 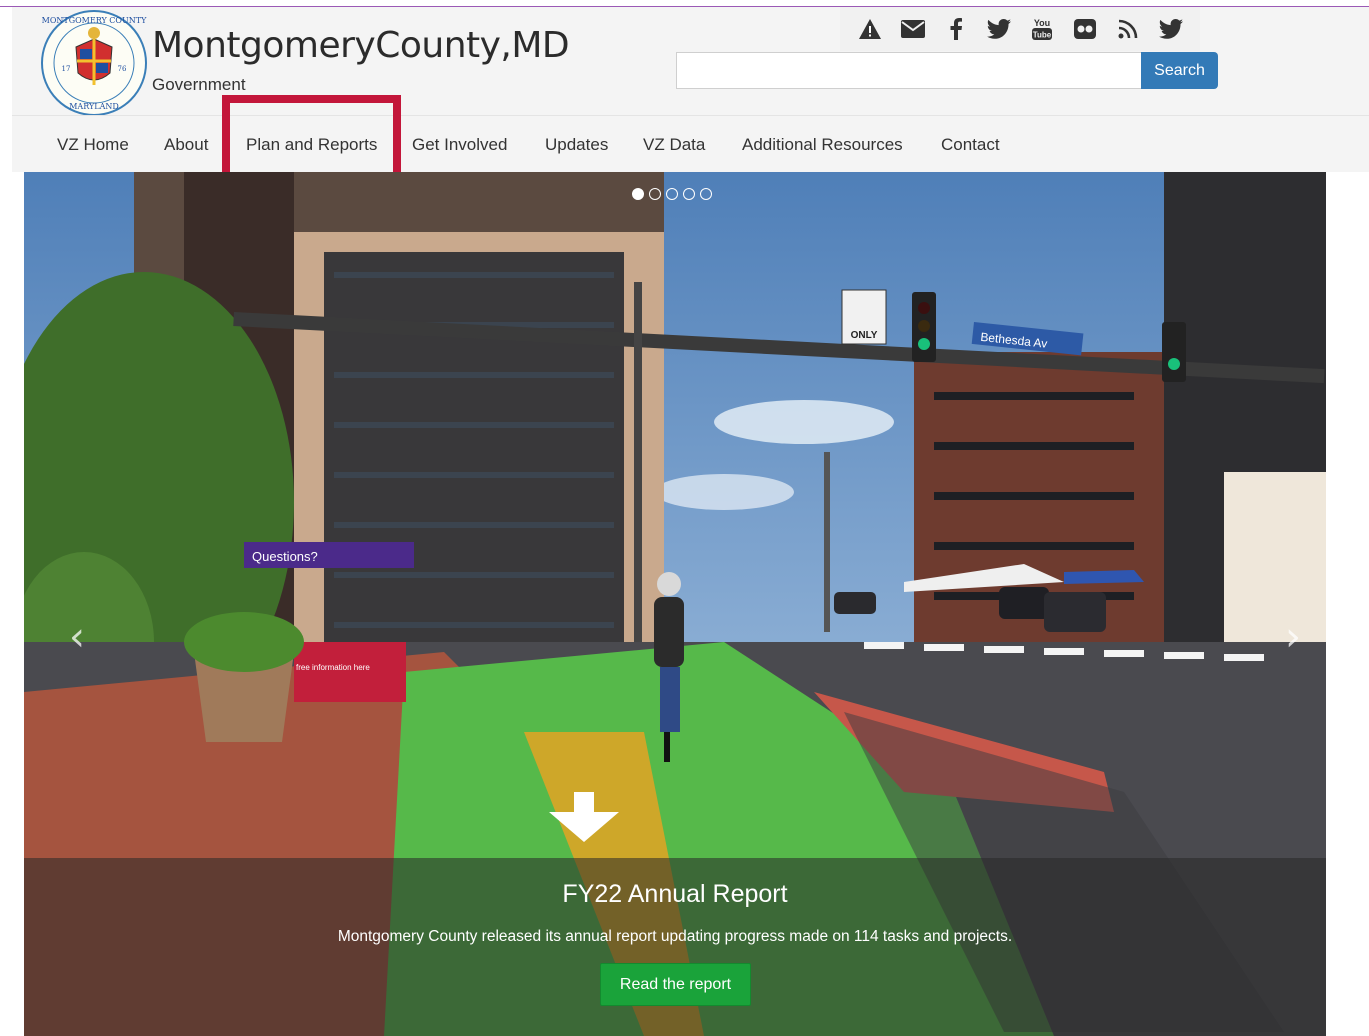 I want to click on svg-text: 17, so click(x=66, y=69).